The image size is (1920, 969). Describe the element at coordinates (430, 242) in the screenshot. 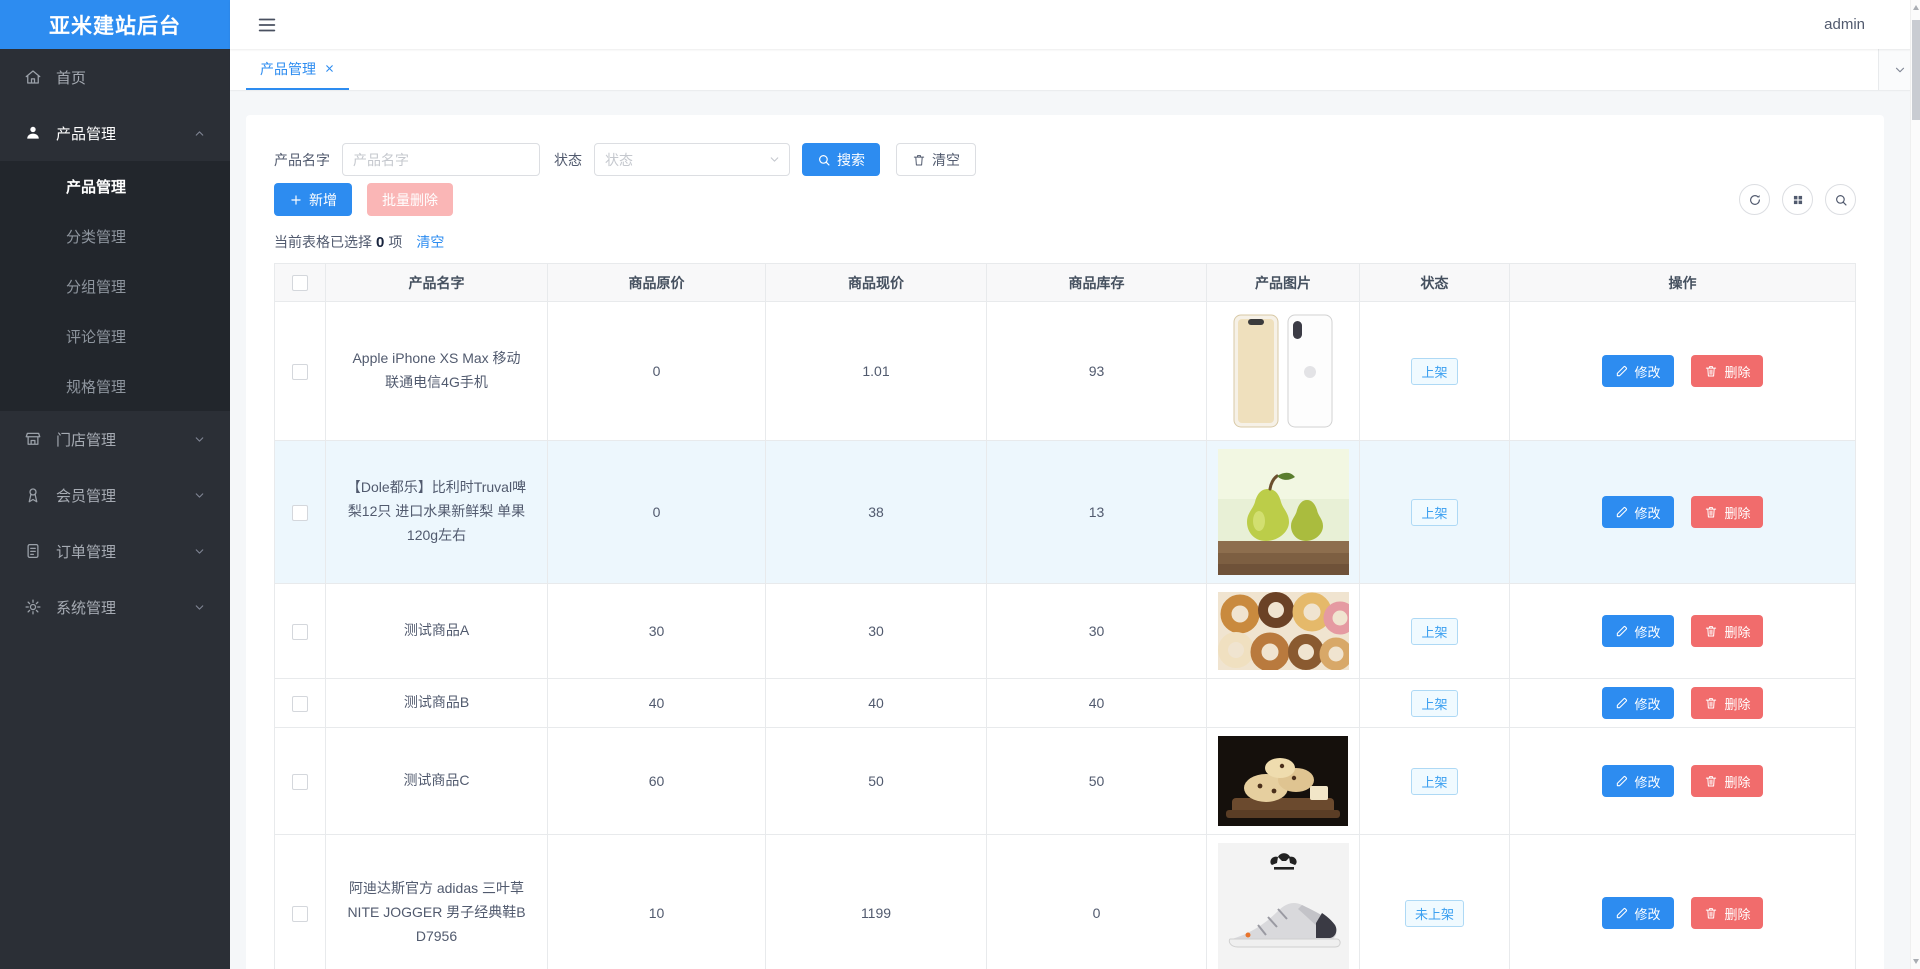

I see `clear-selection-link: 清空` at that location.